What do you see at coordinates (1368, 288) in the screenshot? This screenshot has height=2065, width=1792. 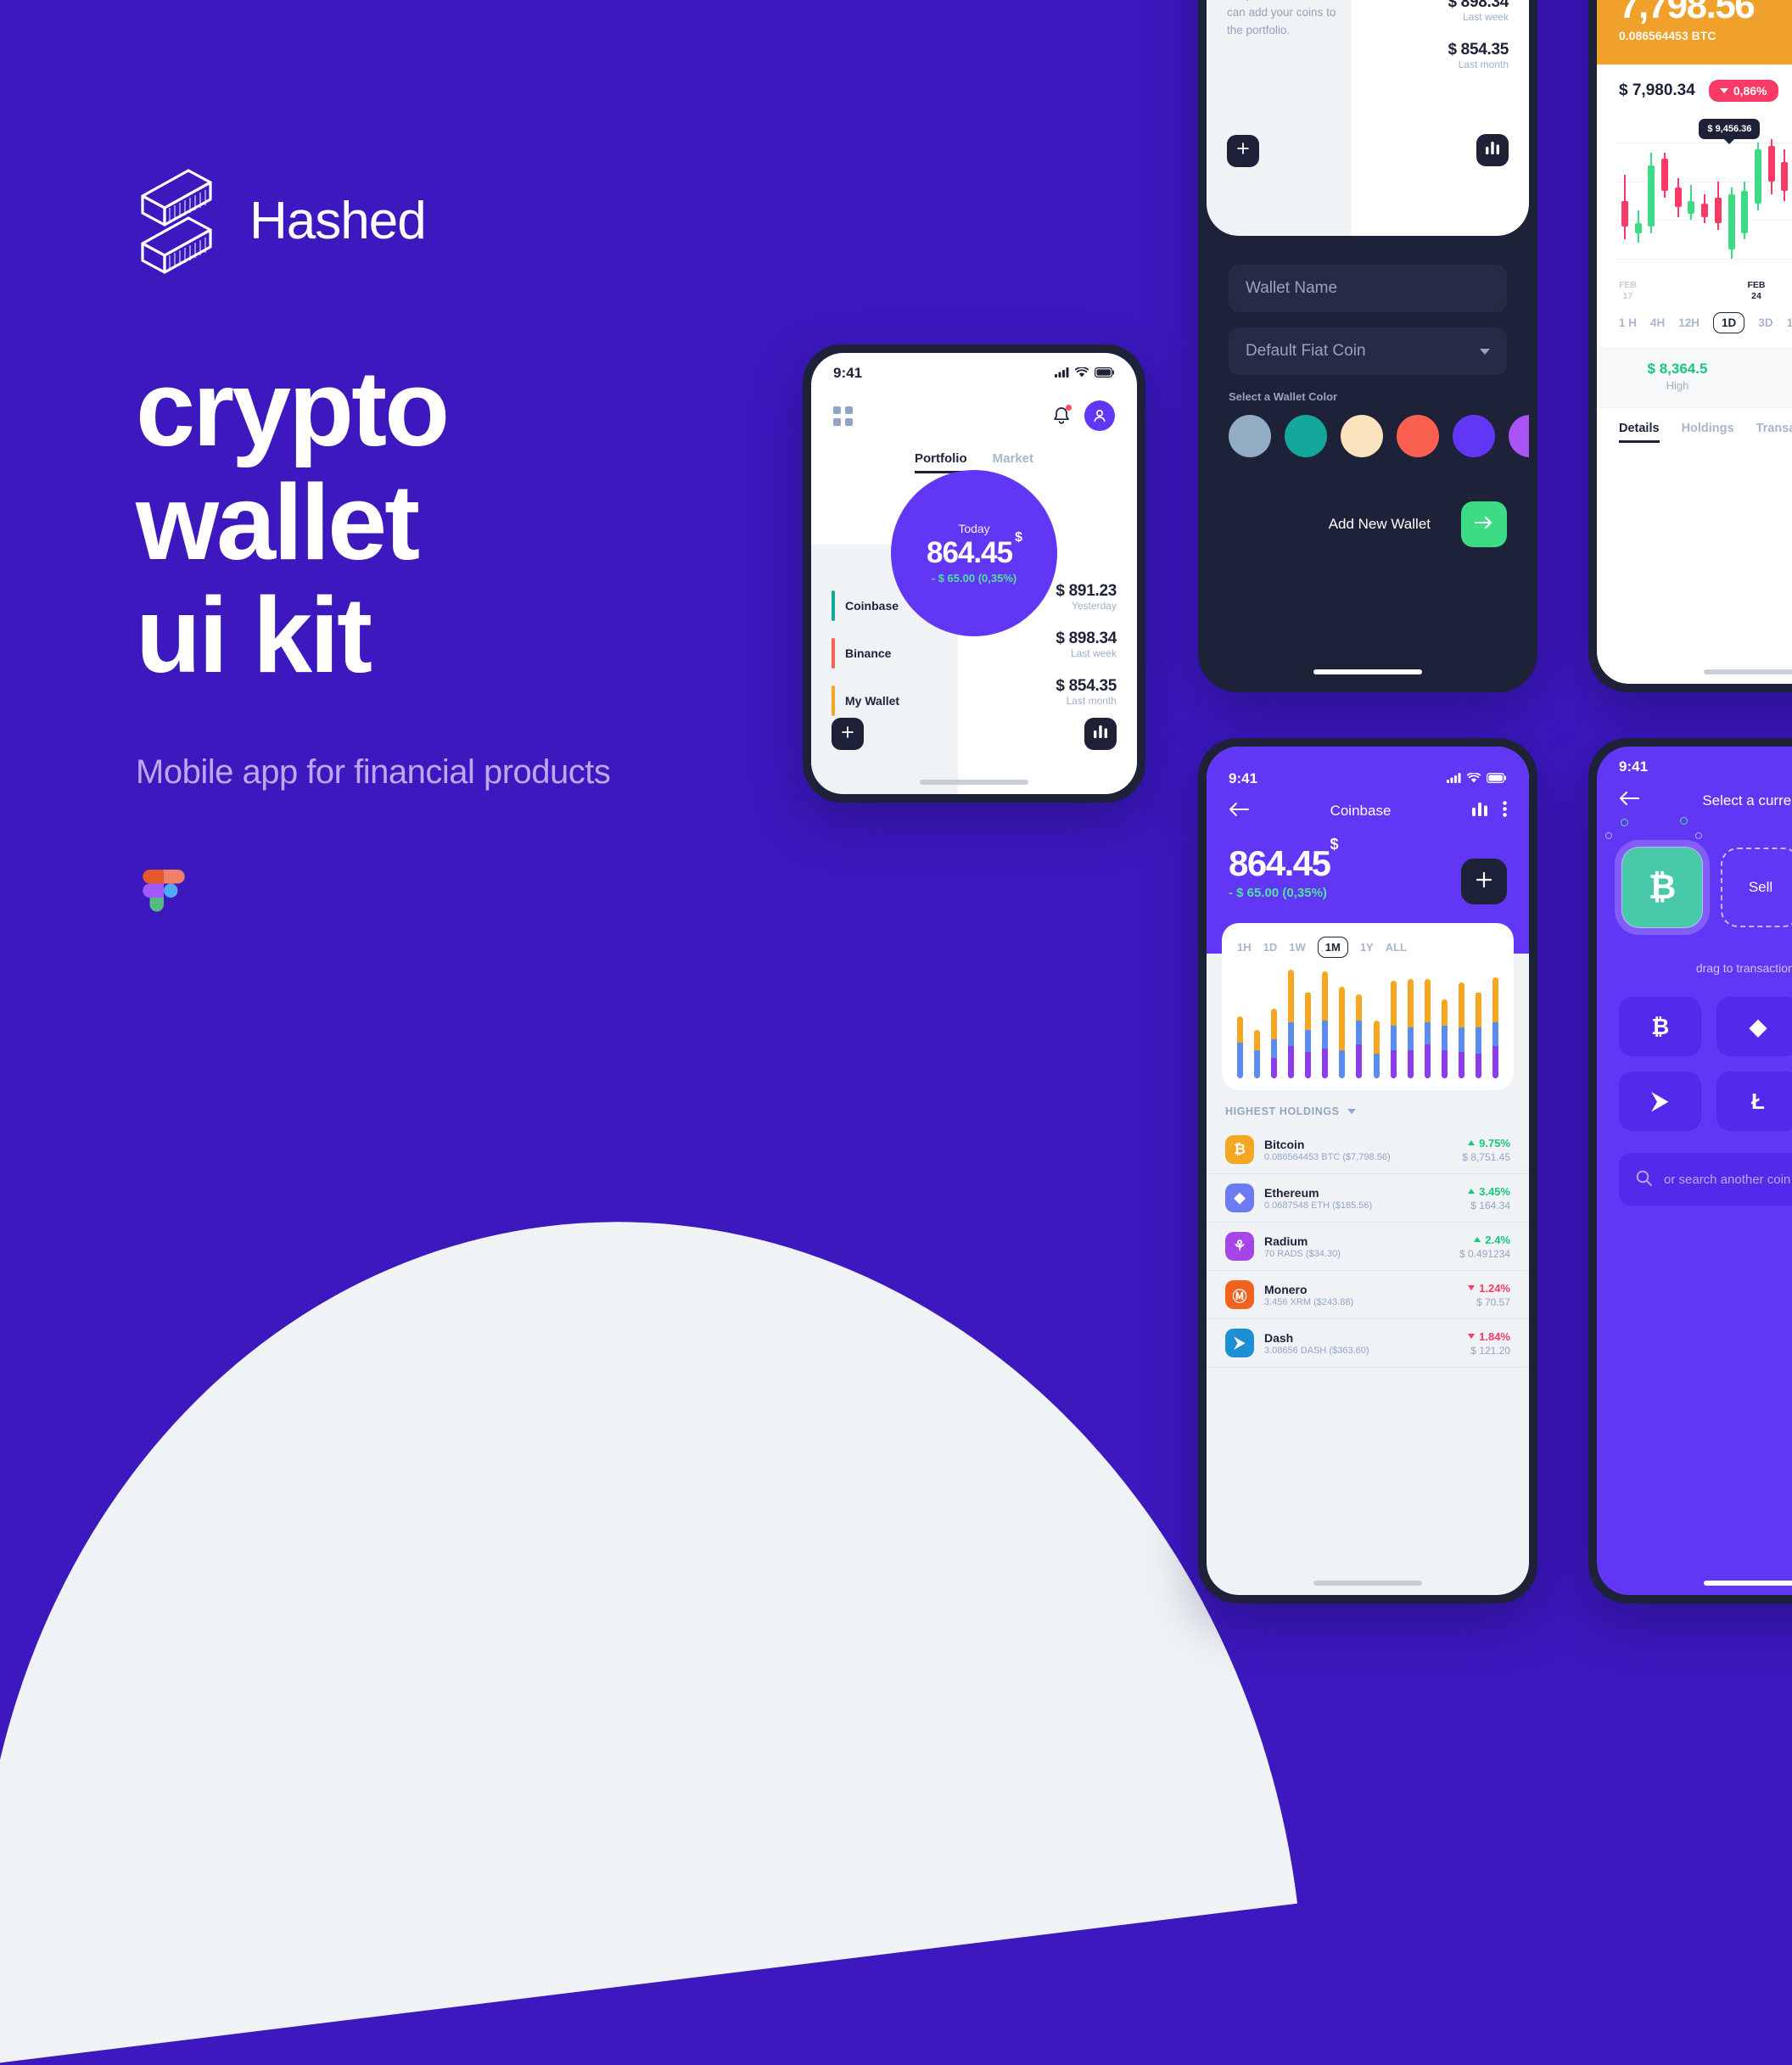 I see `wallet-name-input: Wallet Name` at bounding box center [1368, 288].